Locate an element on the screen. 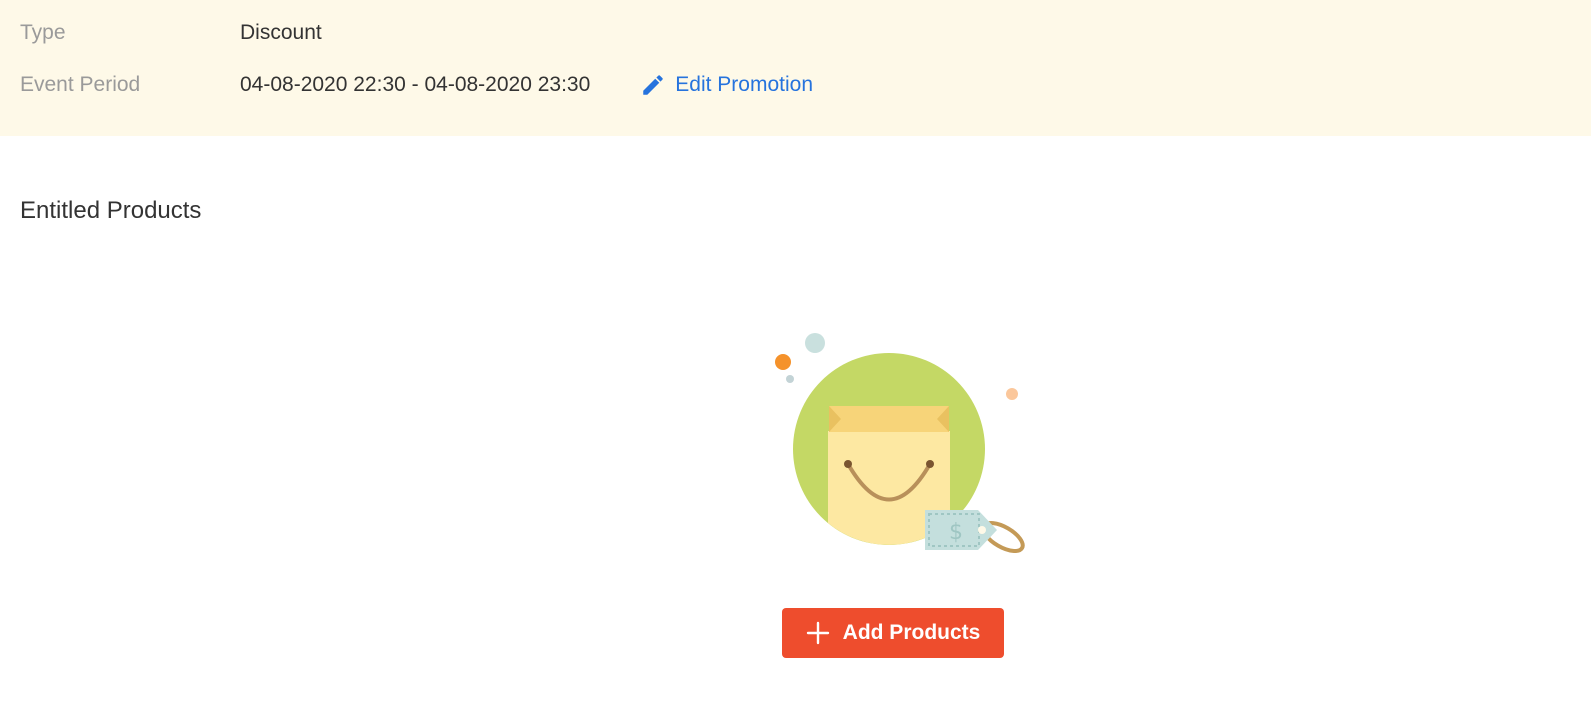 This screenshot has width=1591, height=702. empty-products-illustration: $ is located at coordinates (892, 442).